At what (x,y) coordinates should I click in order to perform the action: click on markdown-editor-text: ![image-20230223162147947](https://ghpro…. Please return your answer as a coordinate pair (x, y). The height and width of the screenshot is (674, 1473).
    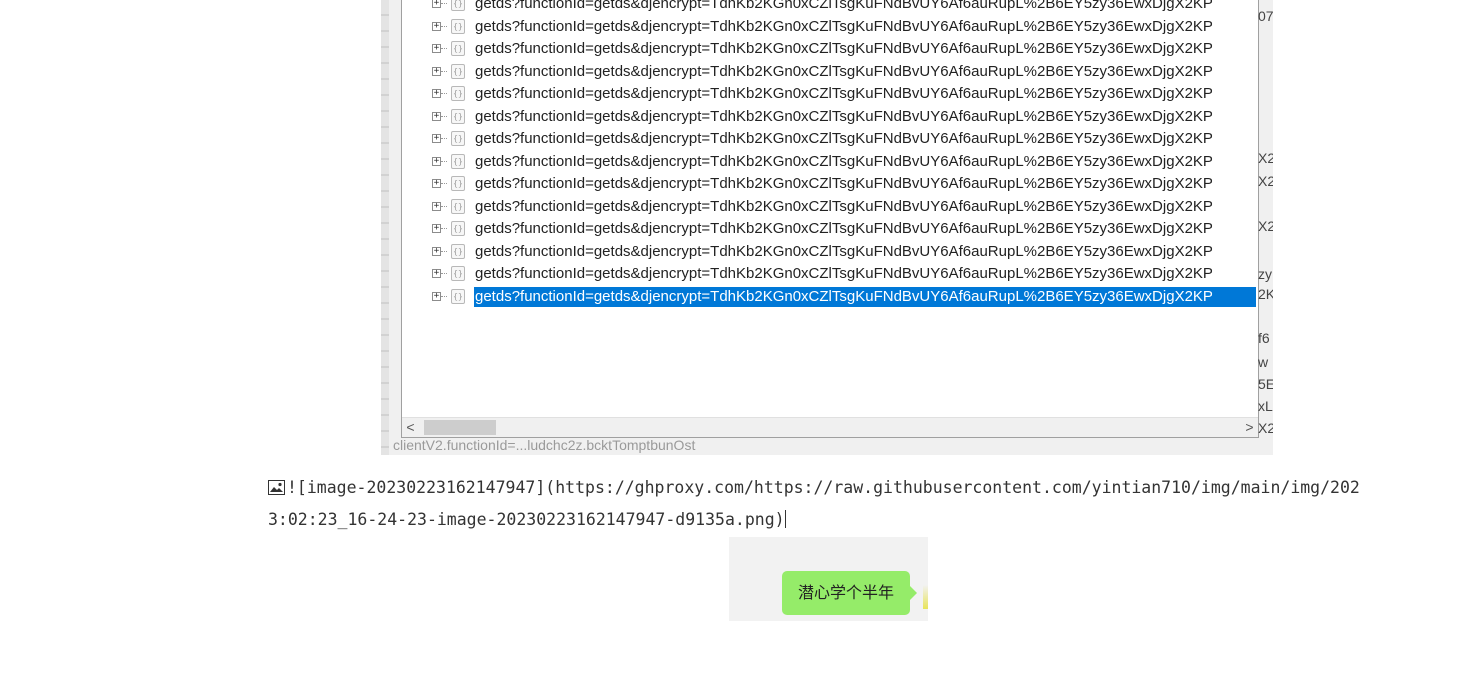
    Looking at the image, I should click on (870, 504).